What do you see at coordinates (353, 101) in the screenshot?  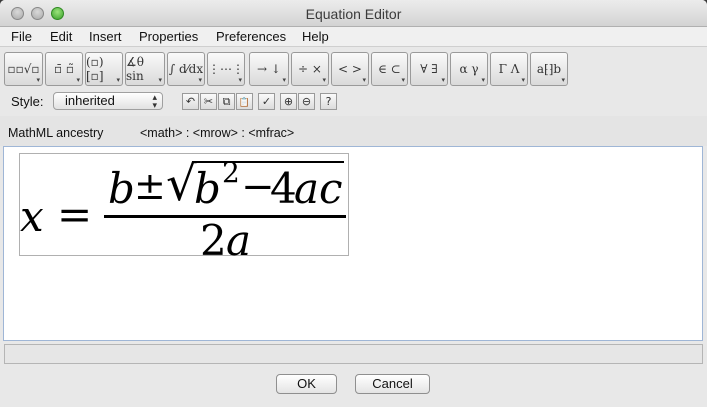 I see `style-toolbar: Style: inherited ▴ ▾ ↶ ✂ ⧉ 📋 ✓ ⊕ ⊖ ?` at bounding box center [353, 101].